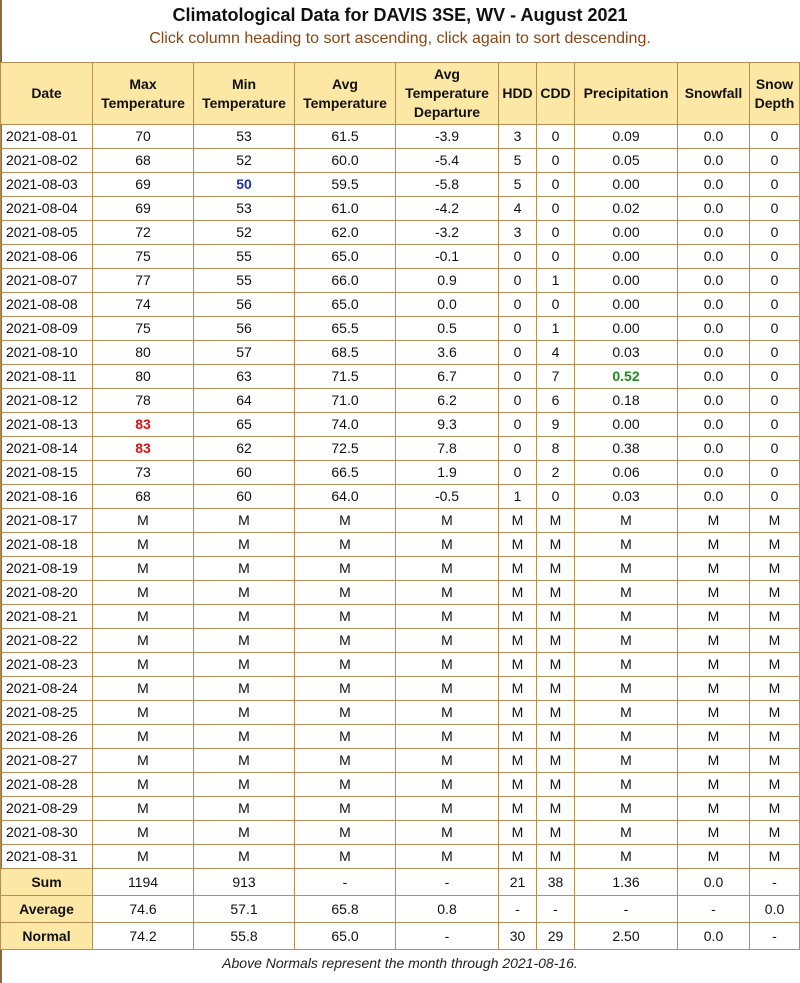  What do you see at coordinates (400, 448) in the screenshot?
I see `table-row: 2021-08-14 83 62 72.5 7.8 0 8 0.38 0.0 0` at bounding box center [400, 448].